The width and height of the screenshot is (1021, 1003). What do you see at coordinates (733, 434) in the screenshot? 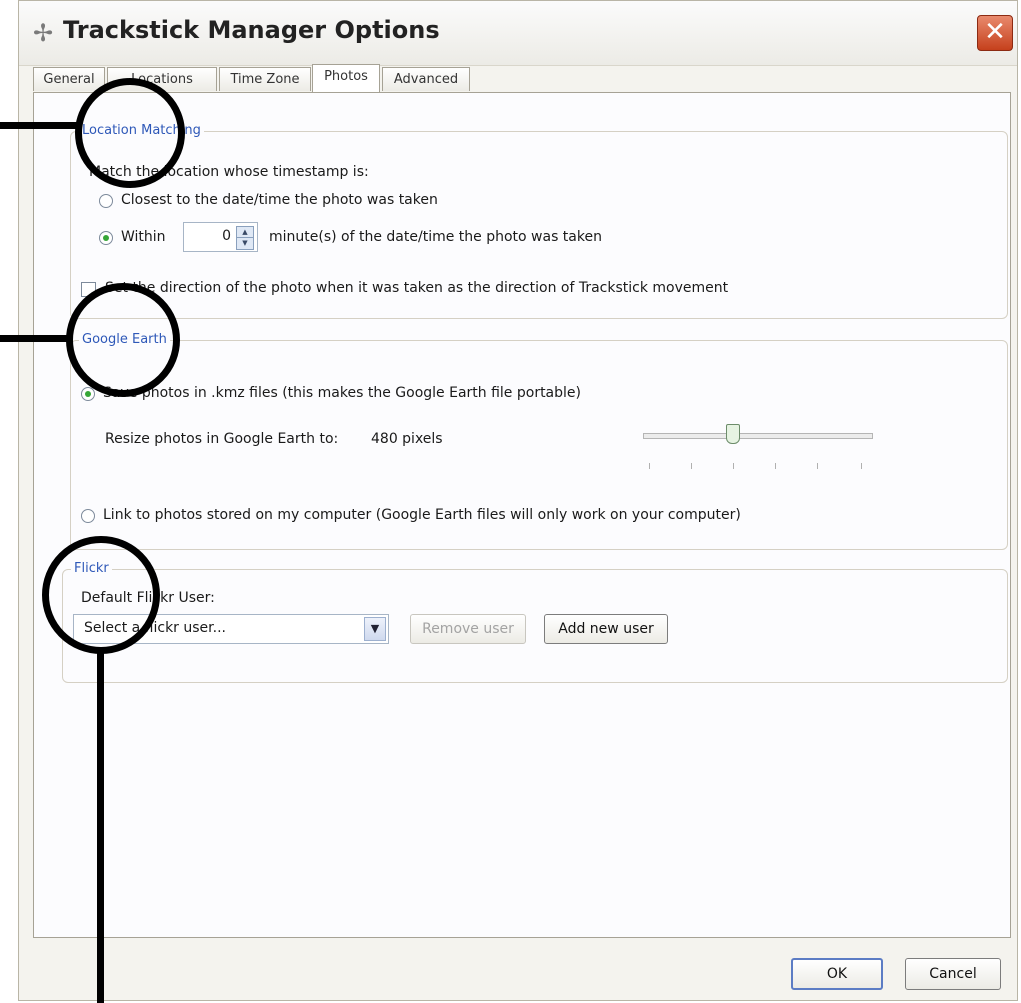
I see `resize-slider-thumb` at bounding box center [733, 434].